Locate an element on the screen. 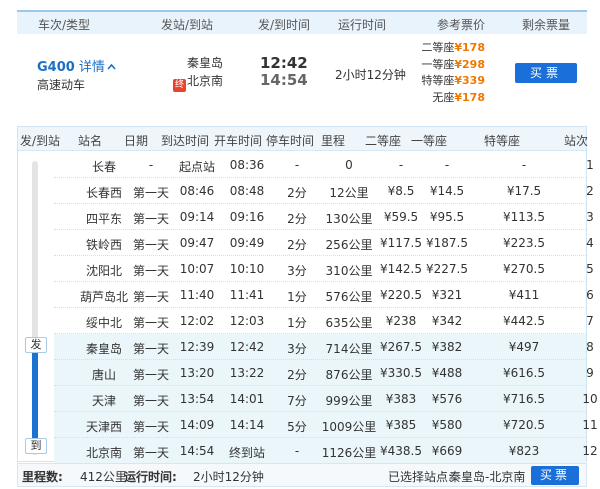 The image size is (600, 489). stop-depart: 09:16 is located at coordinates (247, 217).